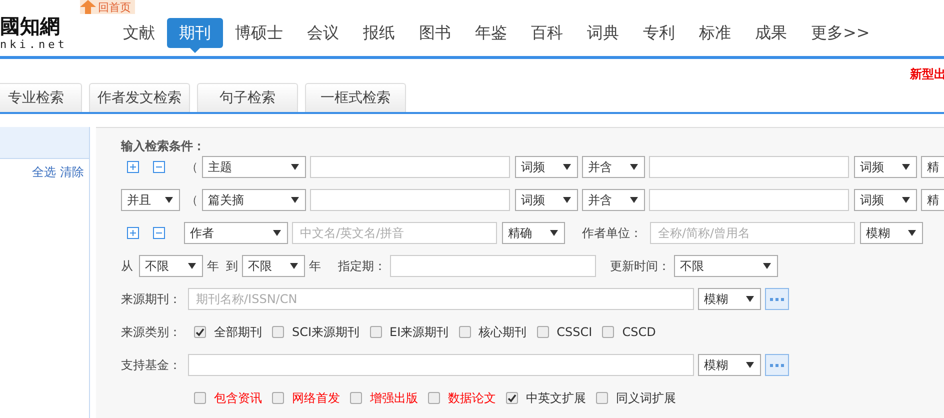 The width and height of the screenshot is (944, 418). What do you see at coordinates (394, 398) in the screenshot?
I see `checkbox-label: 增强出版` at bounding box center [394, 398].